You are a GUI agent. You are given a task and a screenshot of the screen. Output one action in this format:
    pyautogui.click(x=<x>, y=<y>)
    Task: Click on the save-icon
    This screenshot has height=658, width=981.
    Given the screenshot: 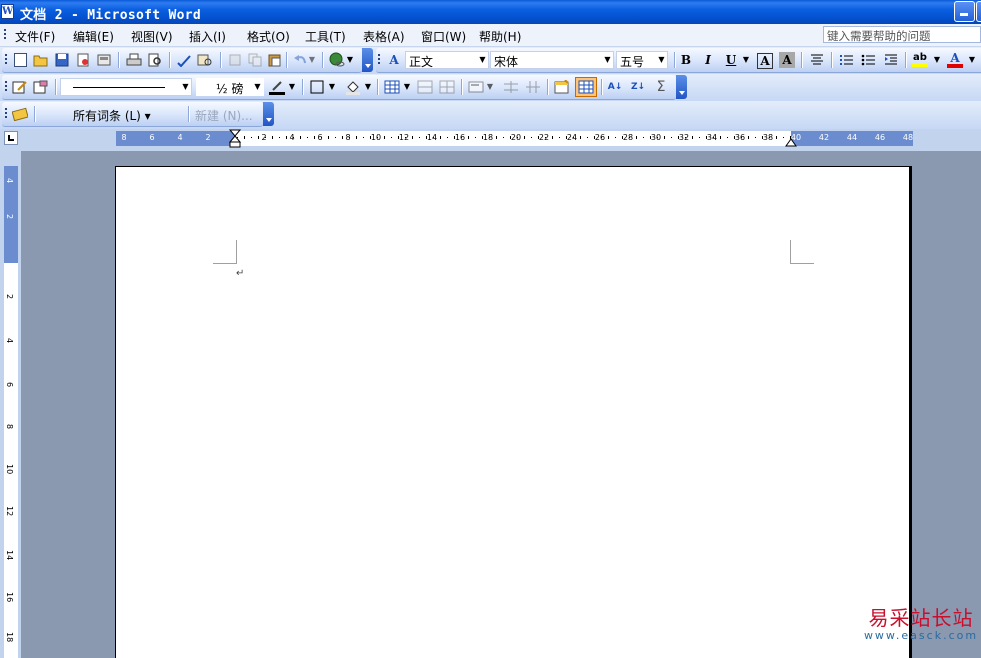 What is the action you would take?
    pyautogui.click(x=62, y=60)
    